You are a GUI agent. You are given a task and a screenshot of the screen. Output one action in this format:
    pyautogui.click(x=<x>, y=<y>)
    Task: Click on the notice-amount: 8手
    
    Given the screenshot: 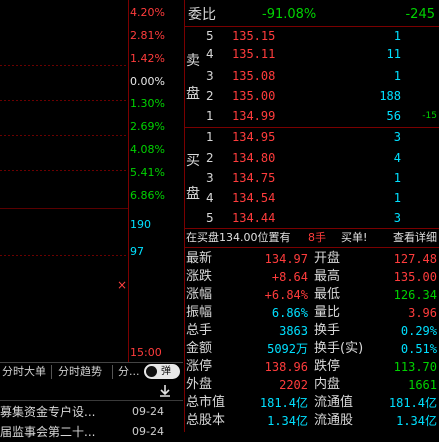 What is the action you would take?
    pyautogui.click(x=317, y=237)
    